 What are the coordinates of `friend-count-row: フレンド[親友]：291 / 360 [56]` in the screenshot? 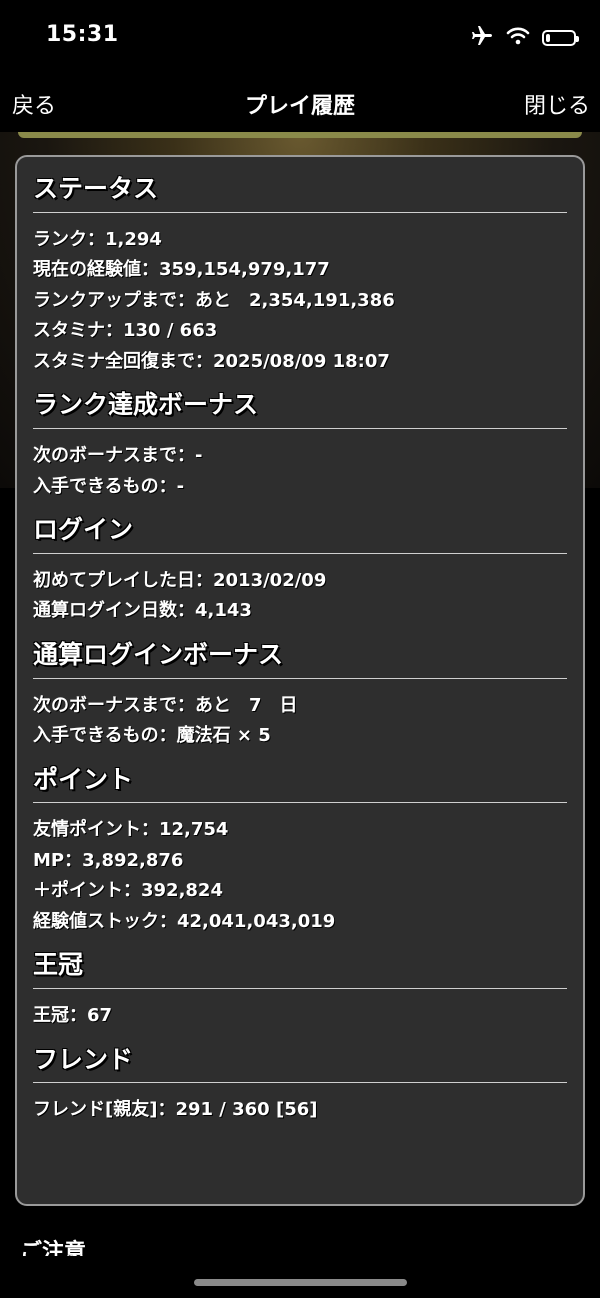 It's located at (175, 1110).